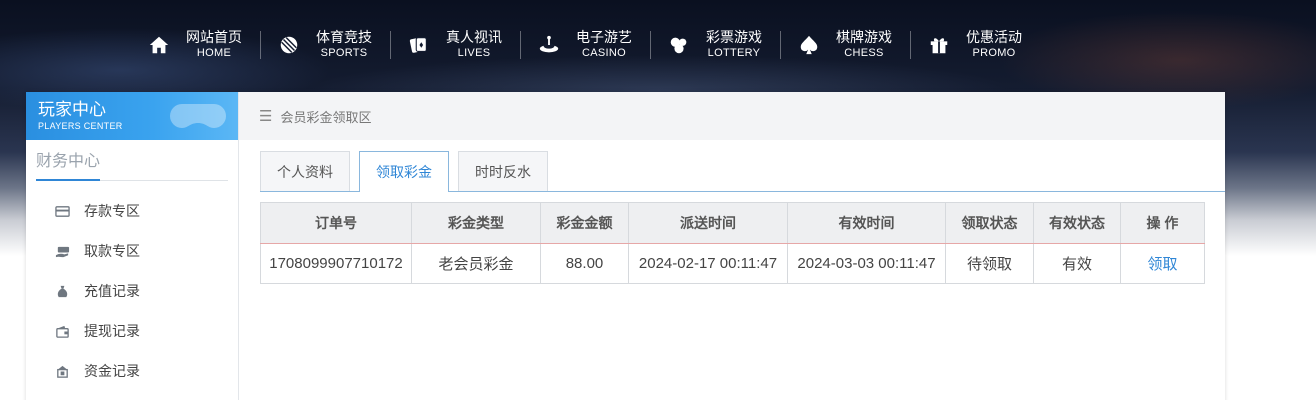  Describe the element at coordinates (112, 371) in the screenshot. I see `sidebar-item-label: 资金记录` at that location.